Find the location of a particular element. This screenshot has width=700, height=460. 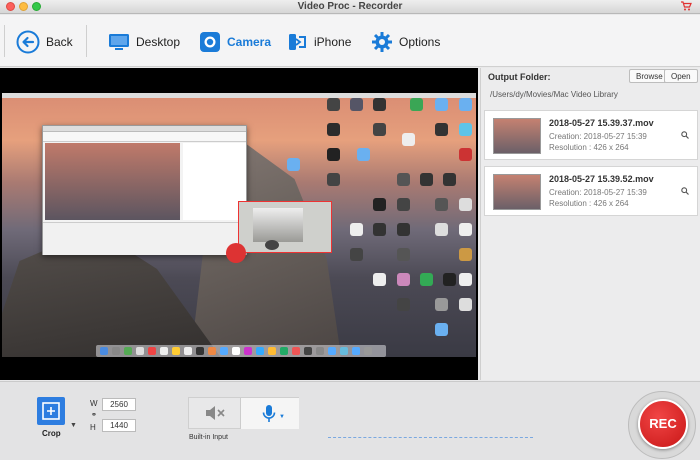

file-name: 2018-05-27 15.39.37.mov is located at coordinates (601, 123).